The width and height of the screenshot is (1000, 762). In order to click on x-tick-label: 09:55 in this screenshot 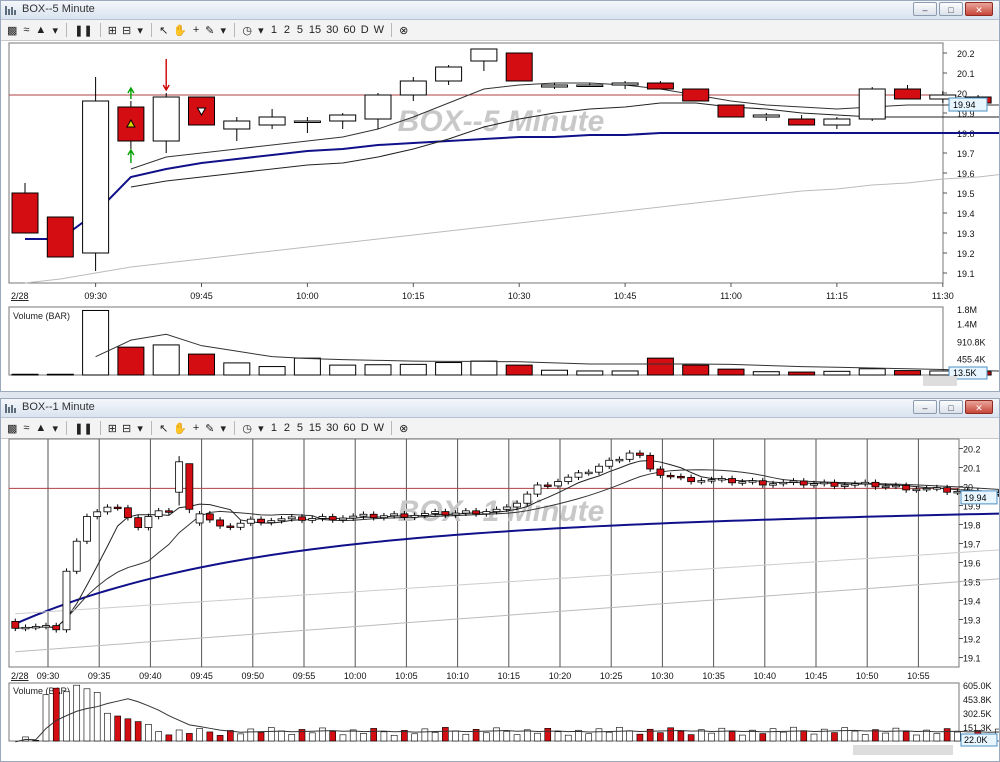, I will do `click(304, 676)`.